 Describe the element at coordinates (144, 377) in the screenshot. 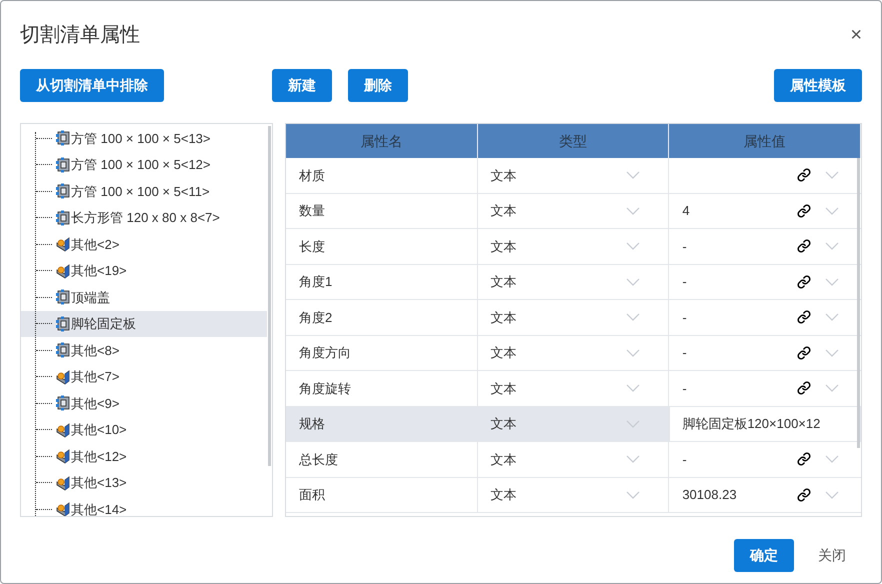

I see `tree-item: 其他<7>` at that location.